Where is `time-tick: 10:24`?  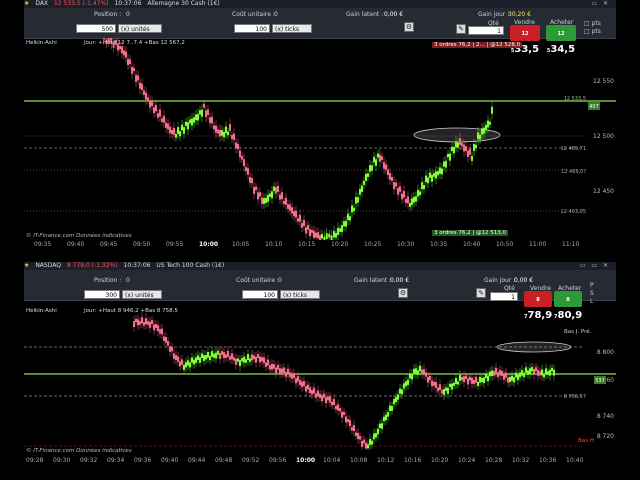
time-tick: 10:24 is located at coordinates (467, 460).